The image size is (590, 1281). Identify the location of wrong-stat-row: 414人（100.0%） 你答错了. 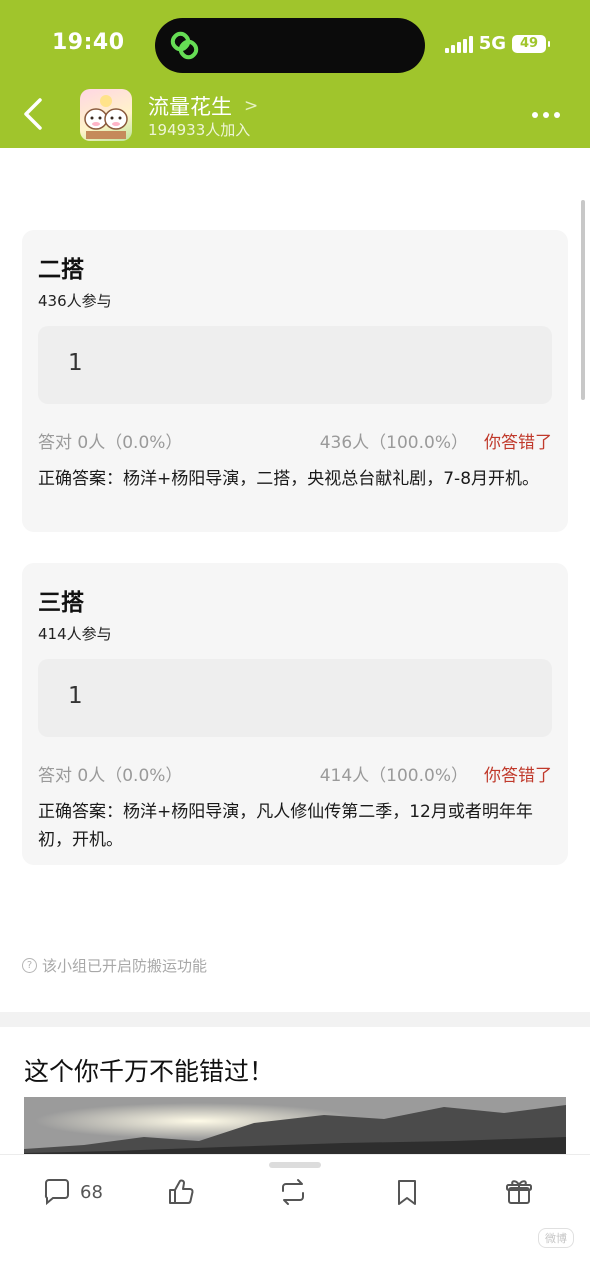
(436, 773).